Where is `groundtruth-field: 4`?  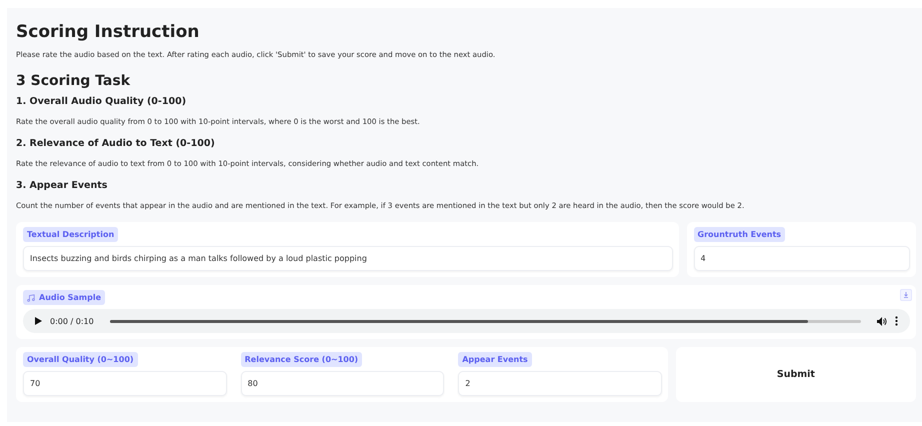
groundtruth-field: 4 is located at coordinates (802, 258).